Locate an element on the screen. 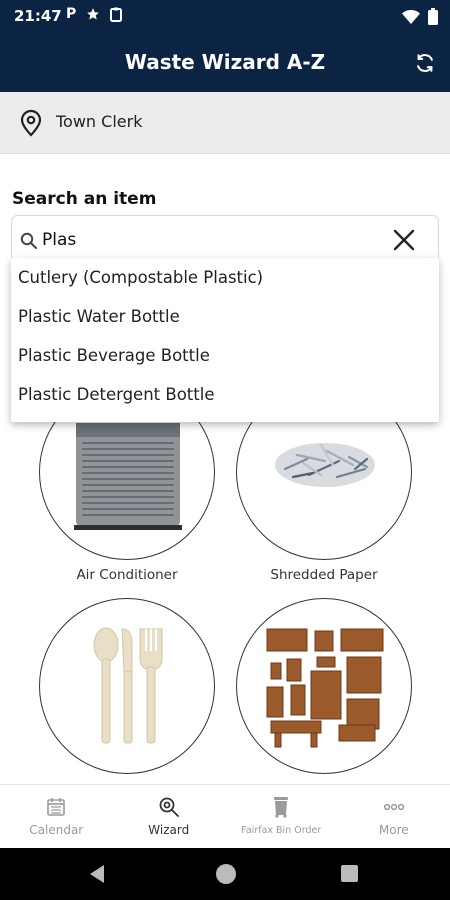 The width and height of the screenshot is (450, 900). home-icon is located at coordinates (226, 874).